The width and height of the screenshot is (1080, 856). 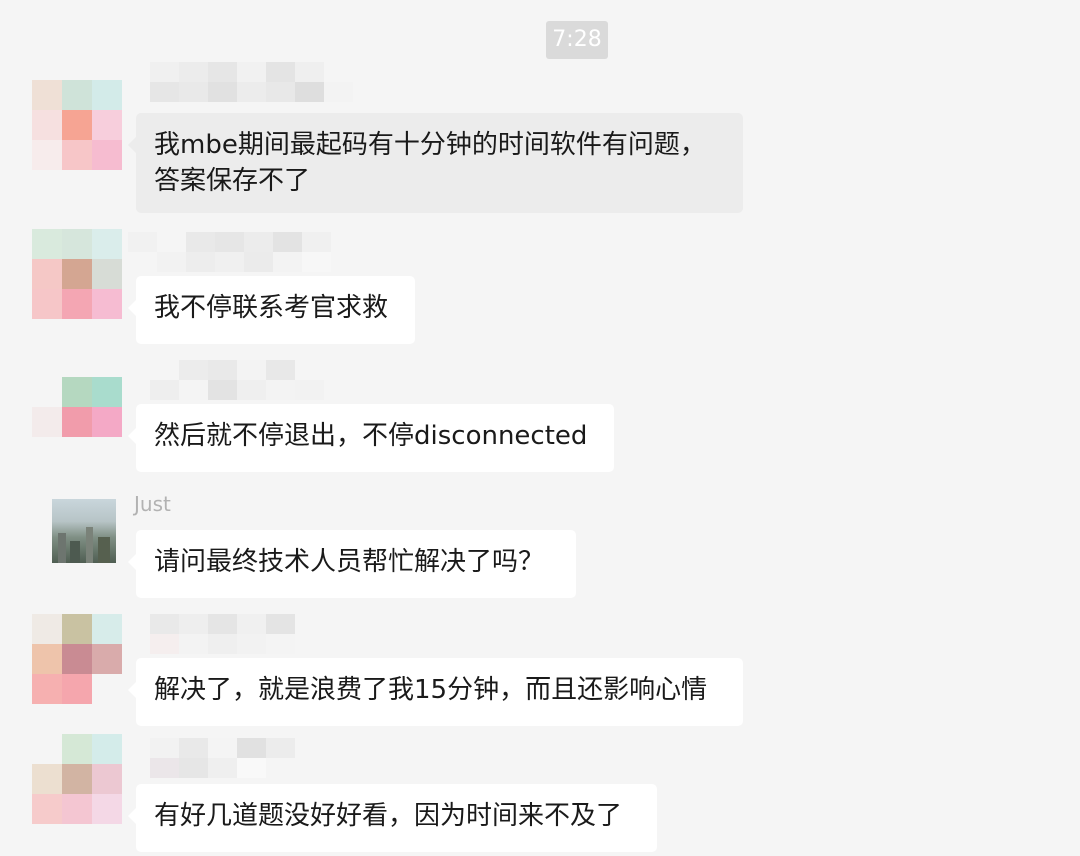 What do you see at coordinates (271, 310) in the screenshot?
I see `message-bubble: 我不停联系考官求救` at bounding box center [271, 310].